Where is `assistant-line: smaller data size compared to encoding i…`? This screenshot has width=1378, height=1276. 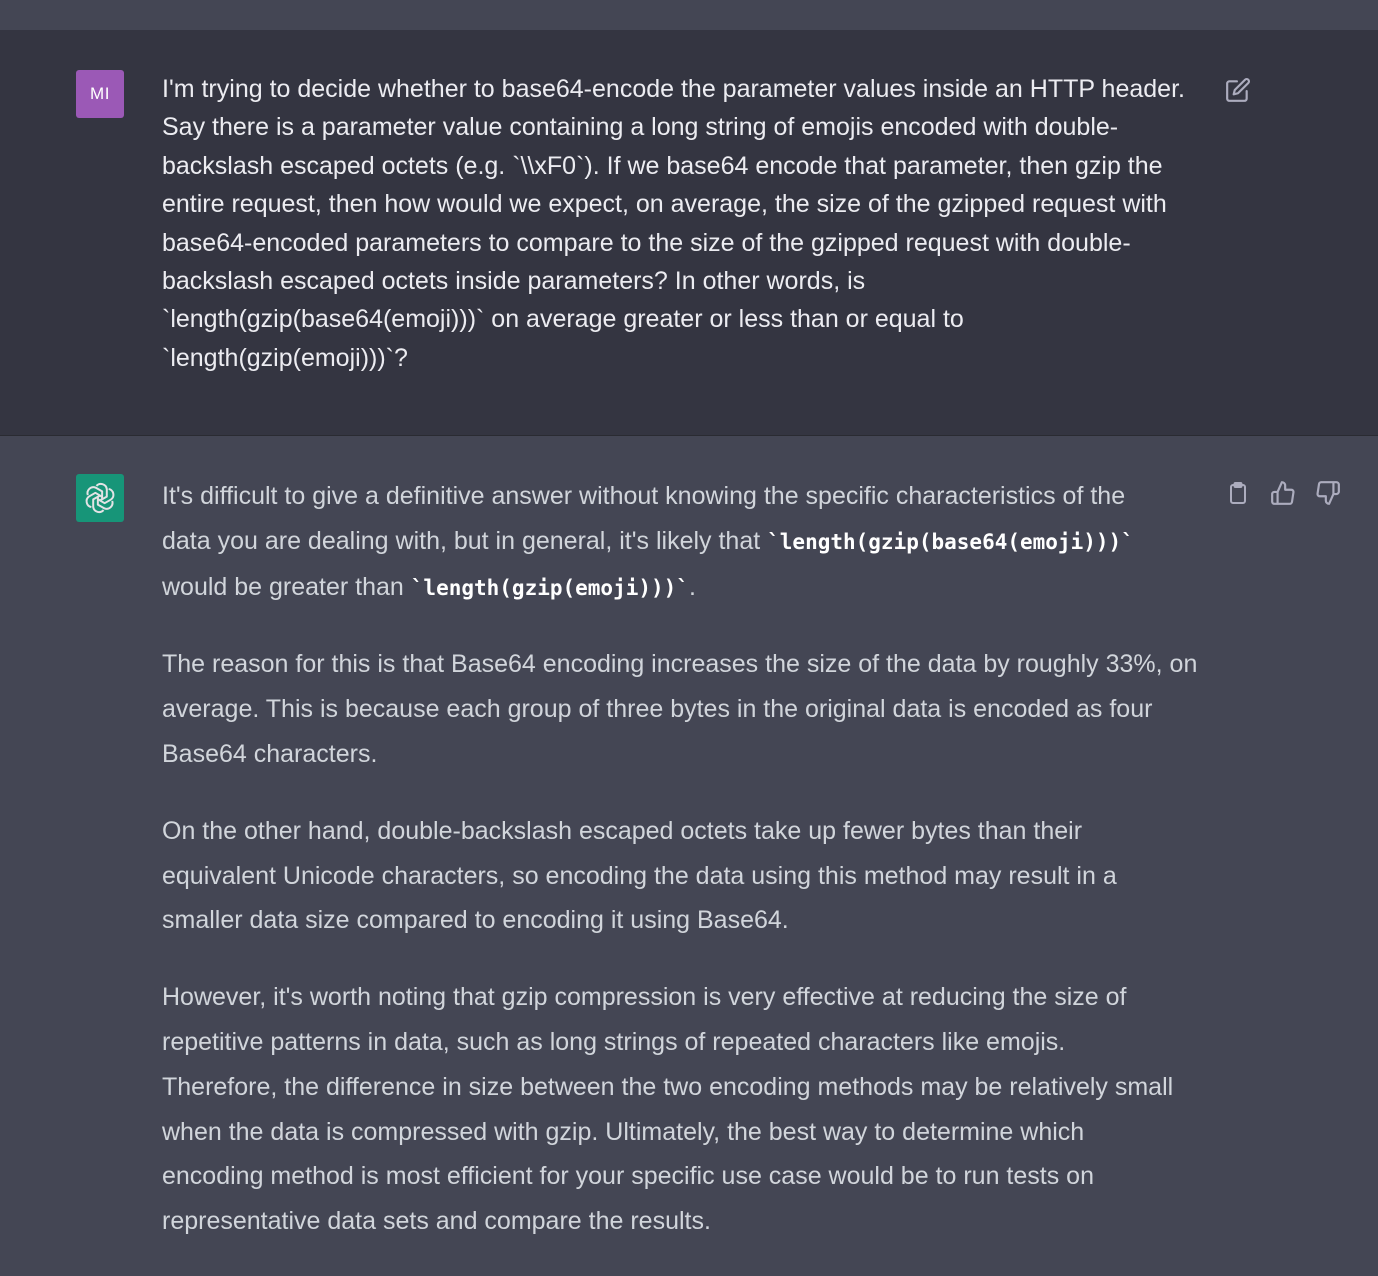 assistant-line: smaller data size compared to encoding i… is located at coordinates (475, 920).